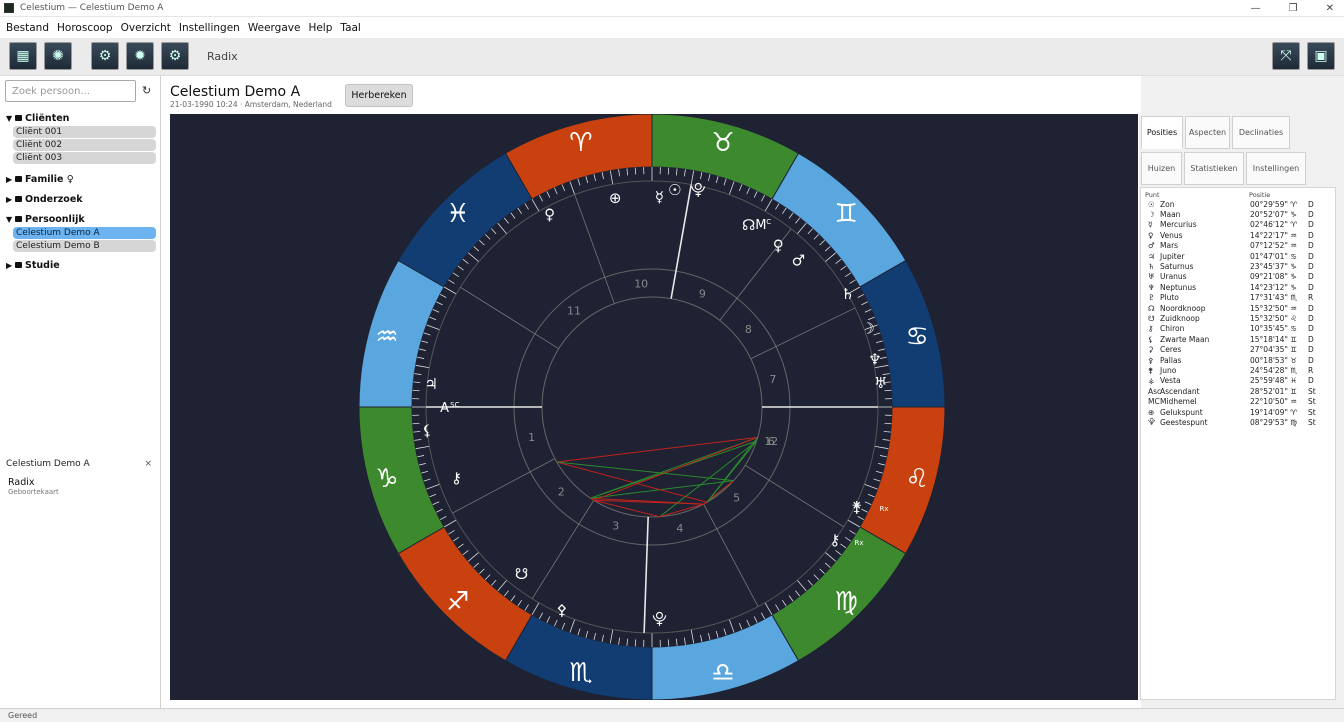 This screenshot has height=722, width=1344. I want to click on table-row: MC Midhemel 22°10'50" ♒ St, so click(1238, 401).